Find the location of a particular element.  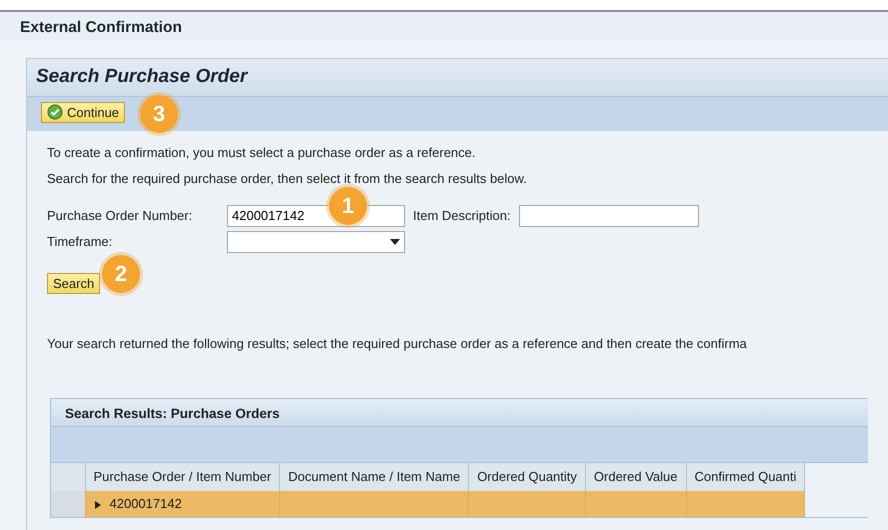

expand-arrow-icon is located at coordinates (98, 504).